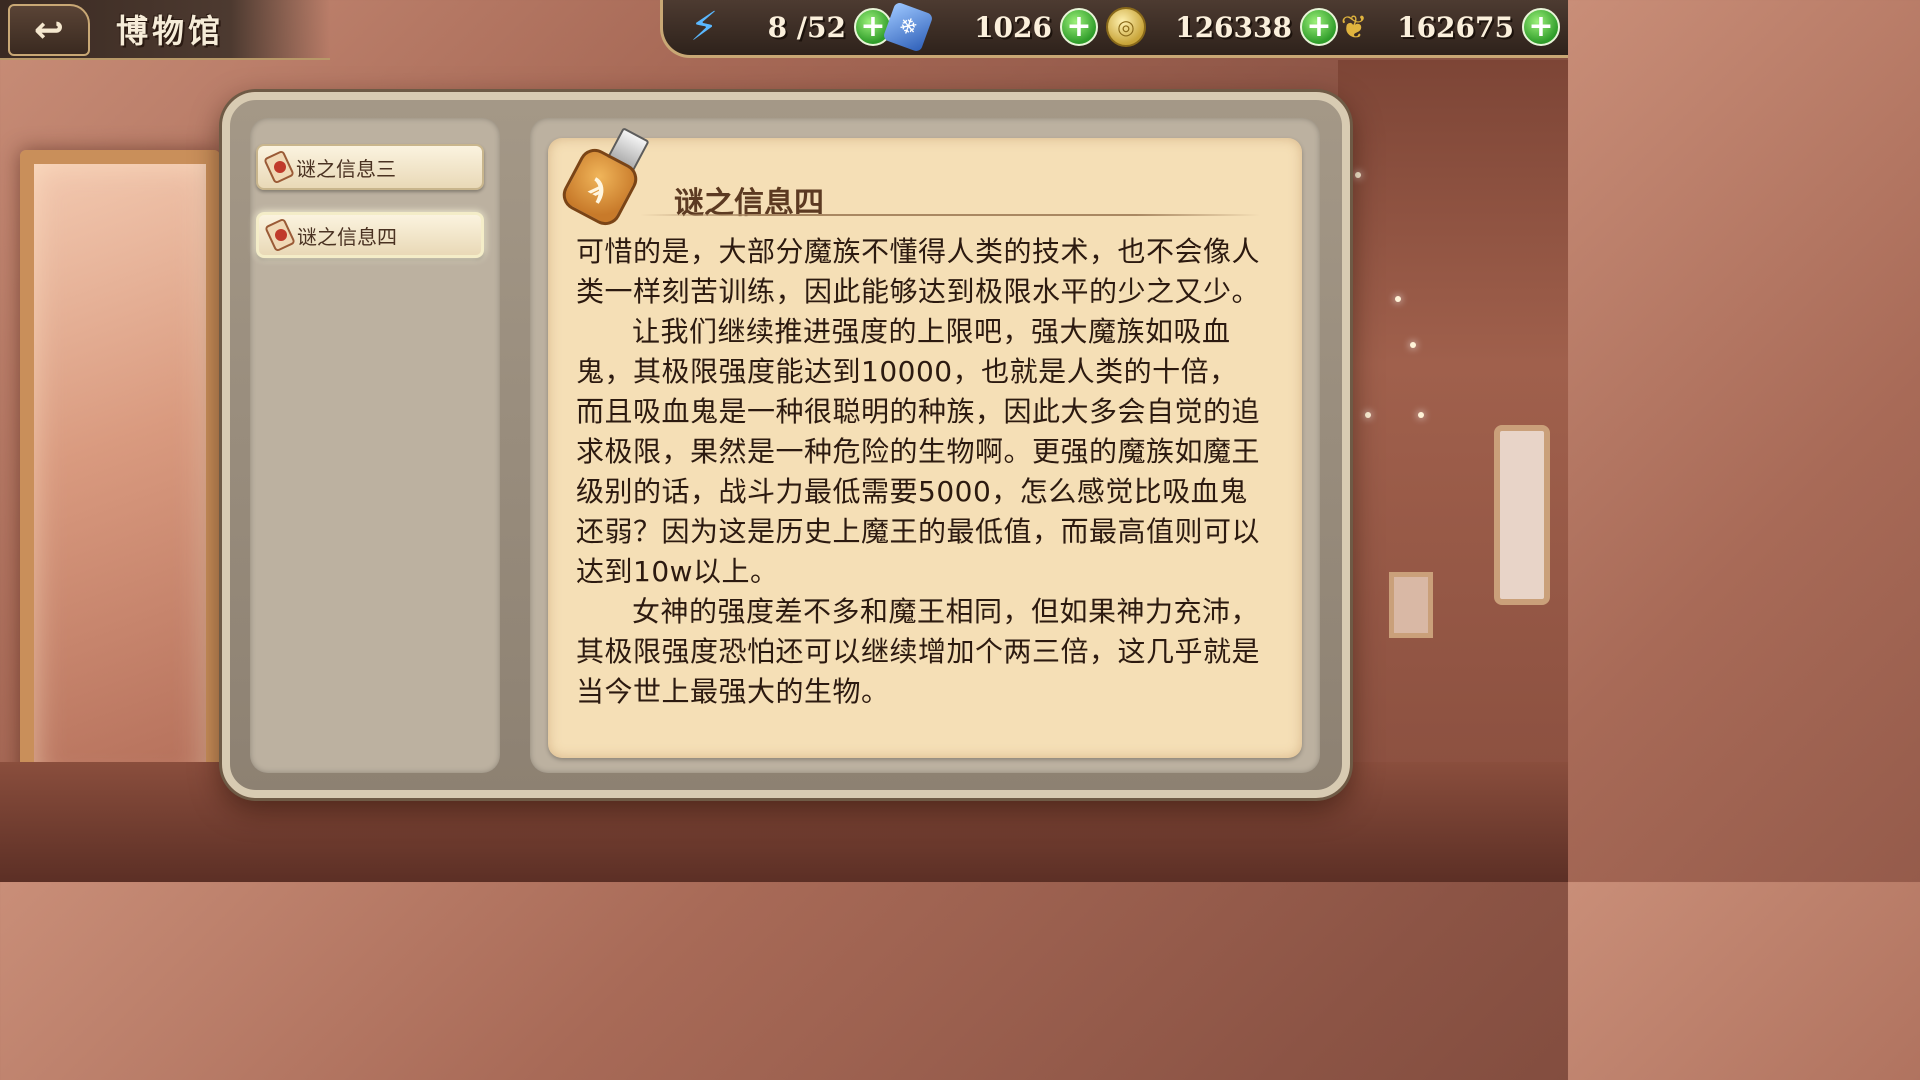 The image size is (1920, 1080). What do you see at coordinates (346, 168) in the screenshot?
I see `list-item-label: 谜之信息三` at bounding box center [346, 168].